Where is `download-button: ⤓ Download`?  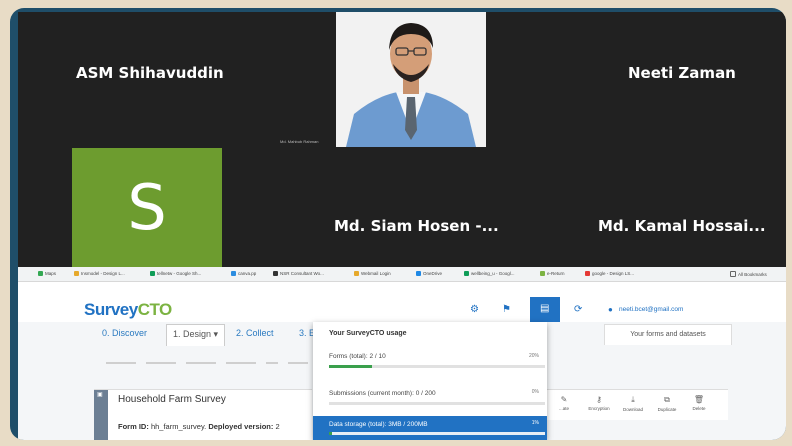 download-button: ⤓ Download is located at coordinates (633, 403).